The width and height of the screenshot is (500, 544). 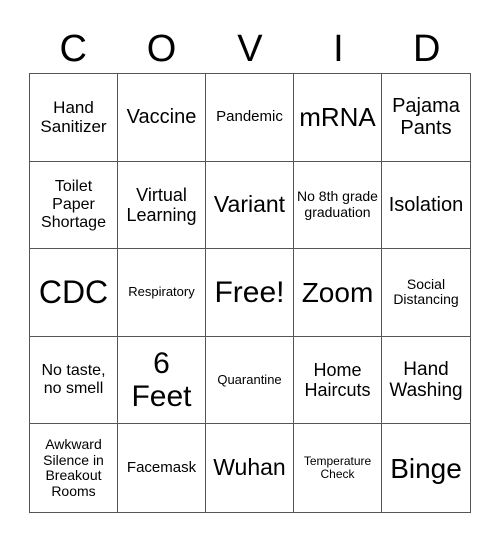 I want to click on bingo-cell-label: Virtual Learning, so click(x=161, y=204).